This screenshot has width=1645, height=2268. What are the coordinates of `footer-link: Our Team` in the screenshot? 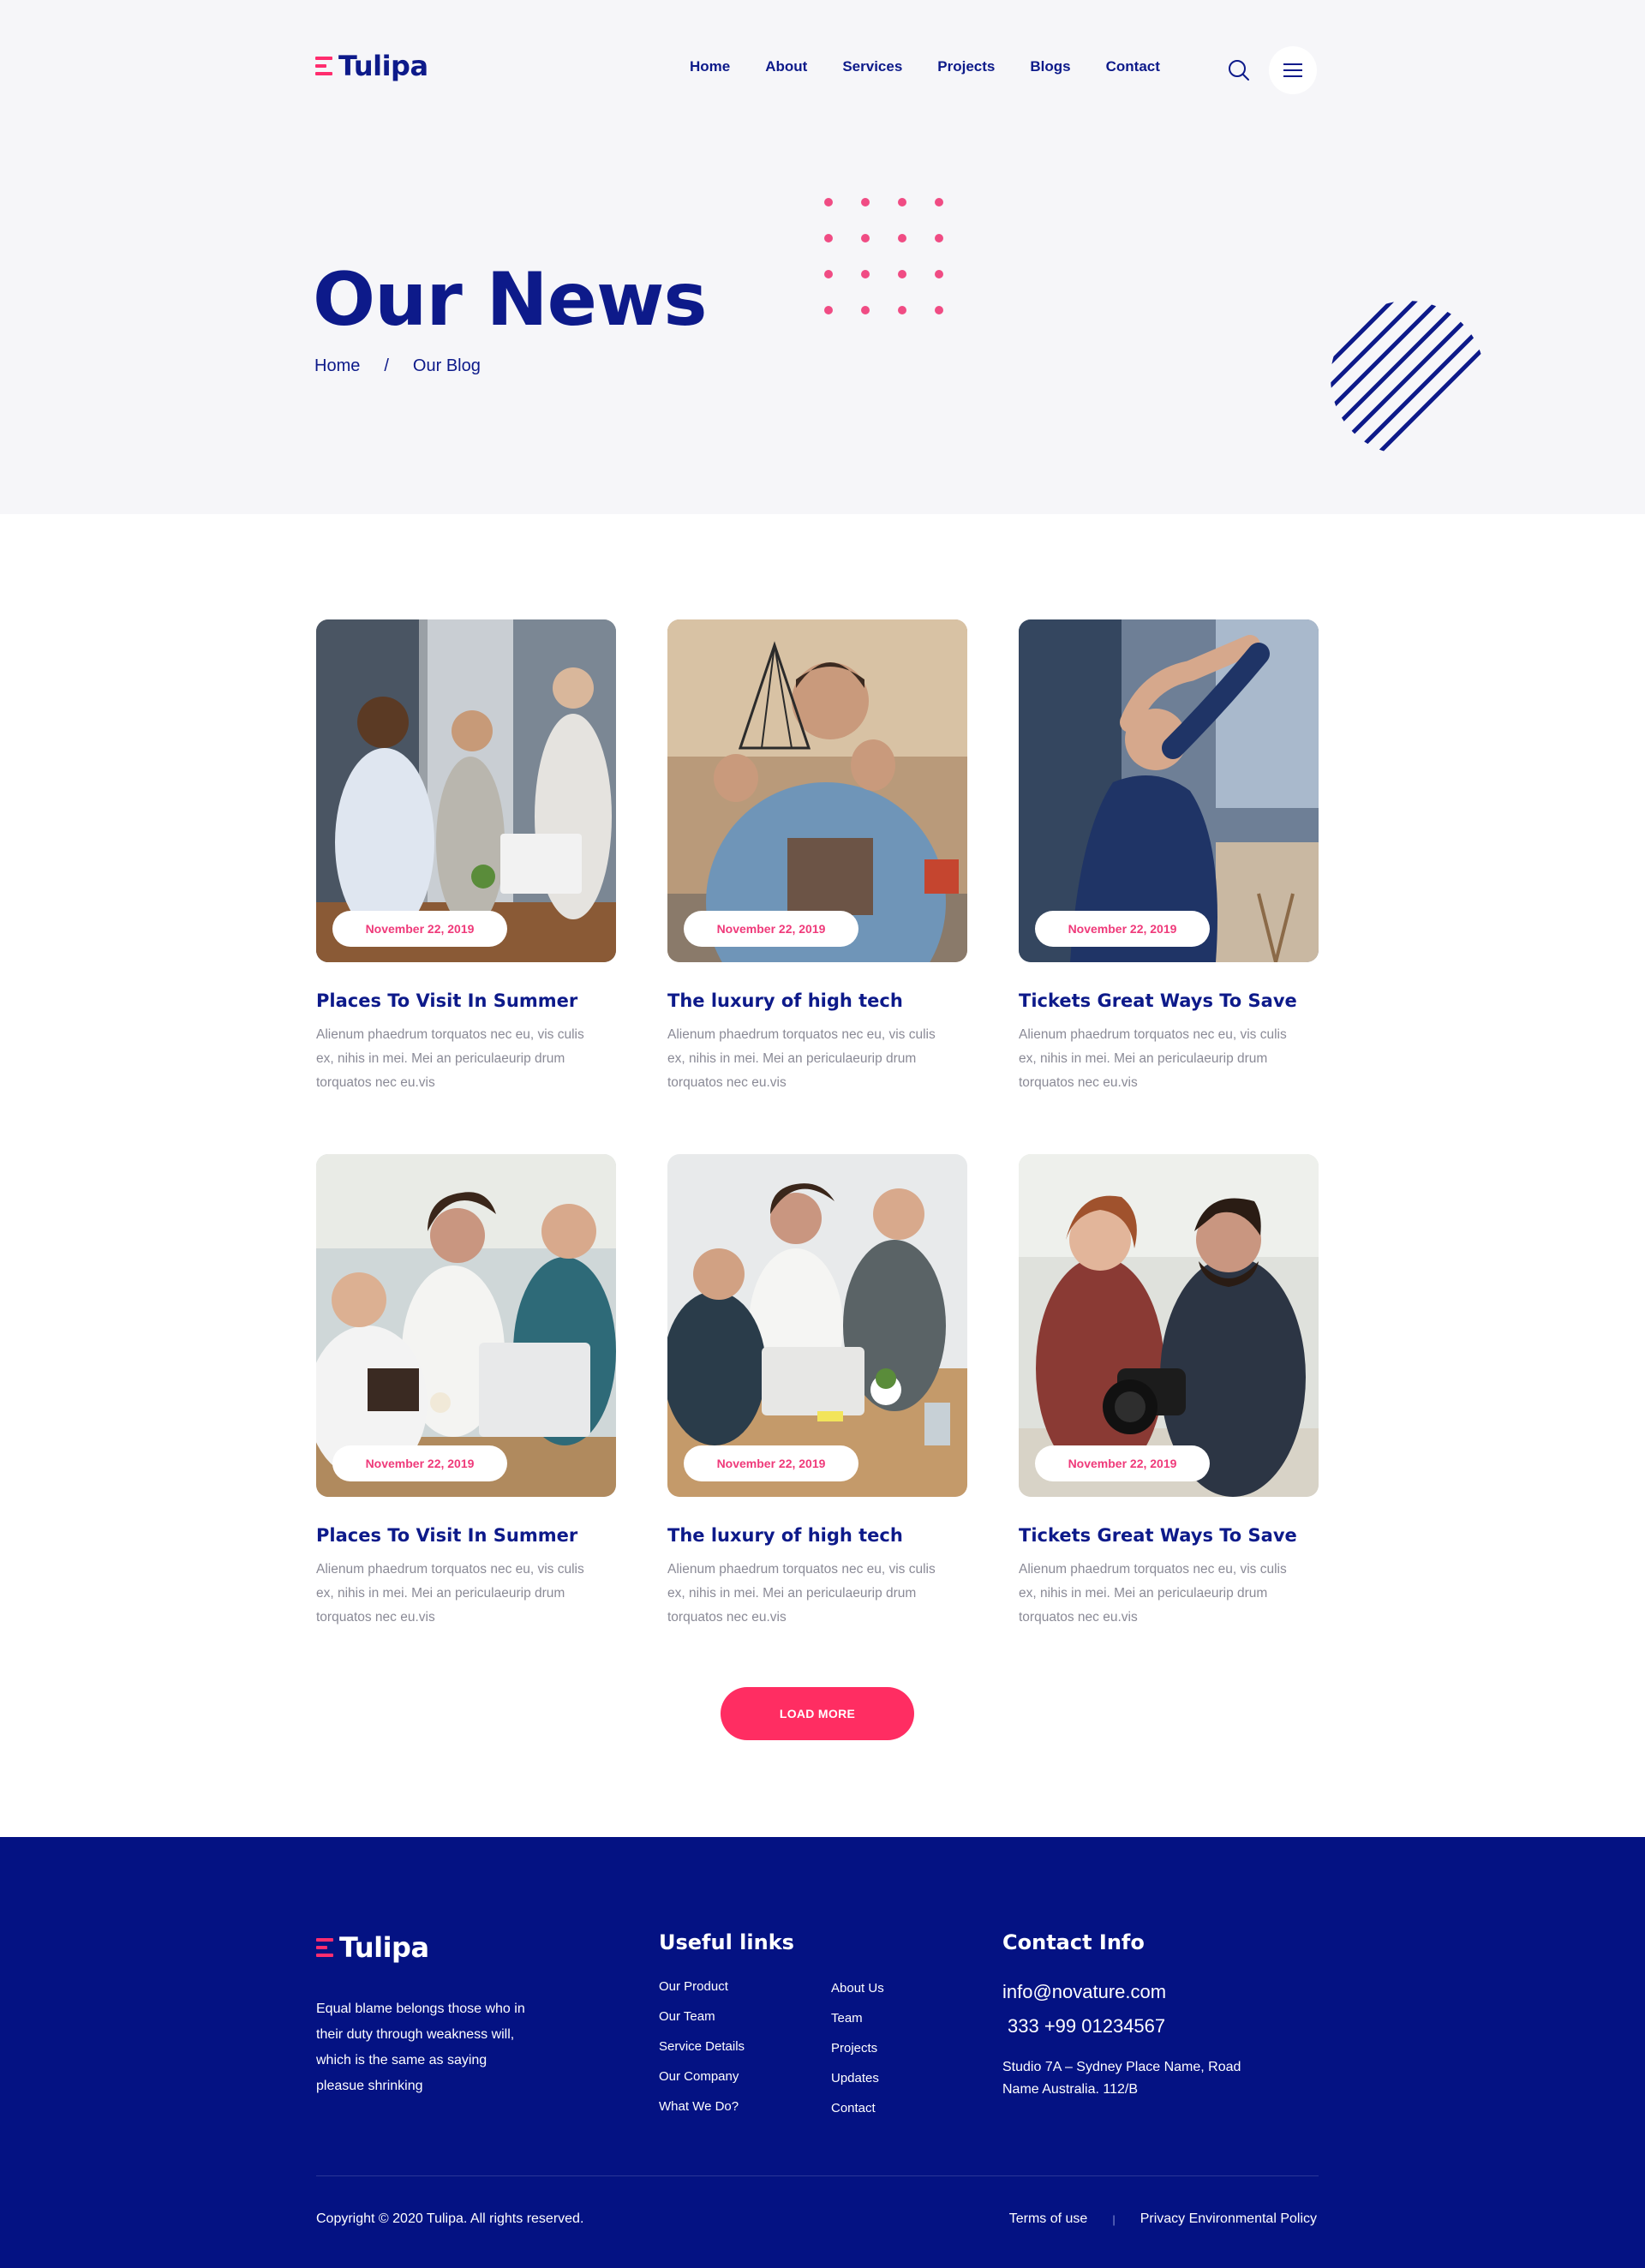 It's located at (702, 2017).